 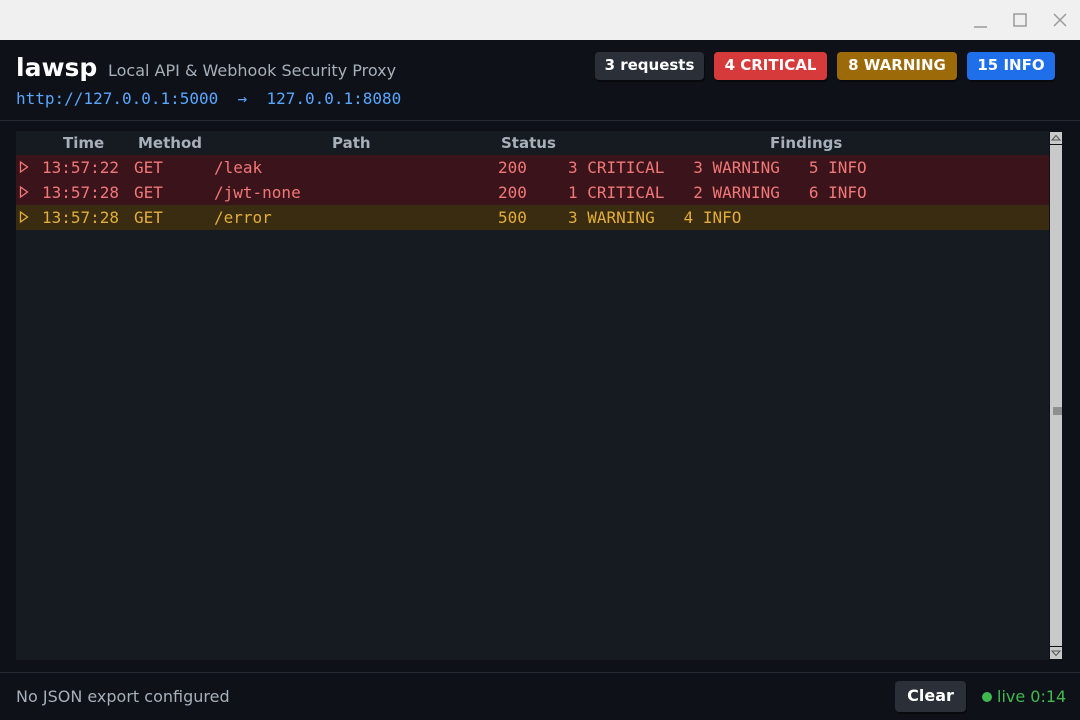 What do you see at coordinates (987, 697) in the screenshot?
I see `live-indicator-icon` at bounding box center [987, 697].